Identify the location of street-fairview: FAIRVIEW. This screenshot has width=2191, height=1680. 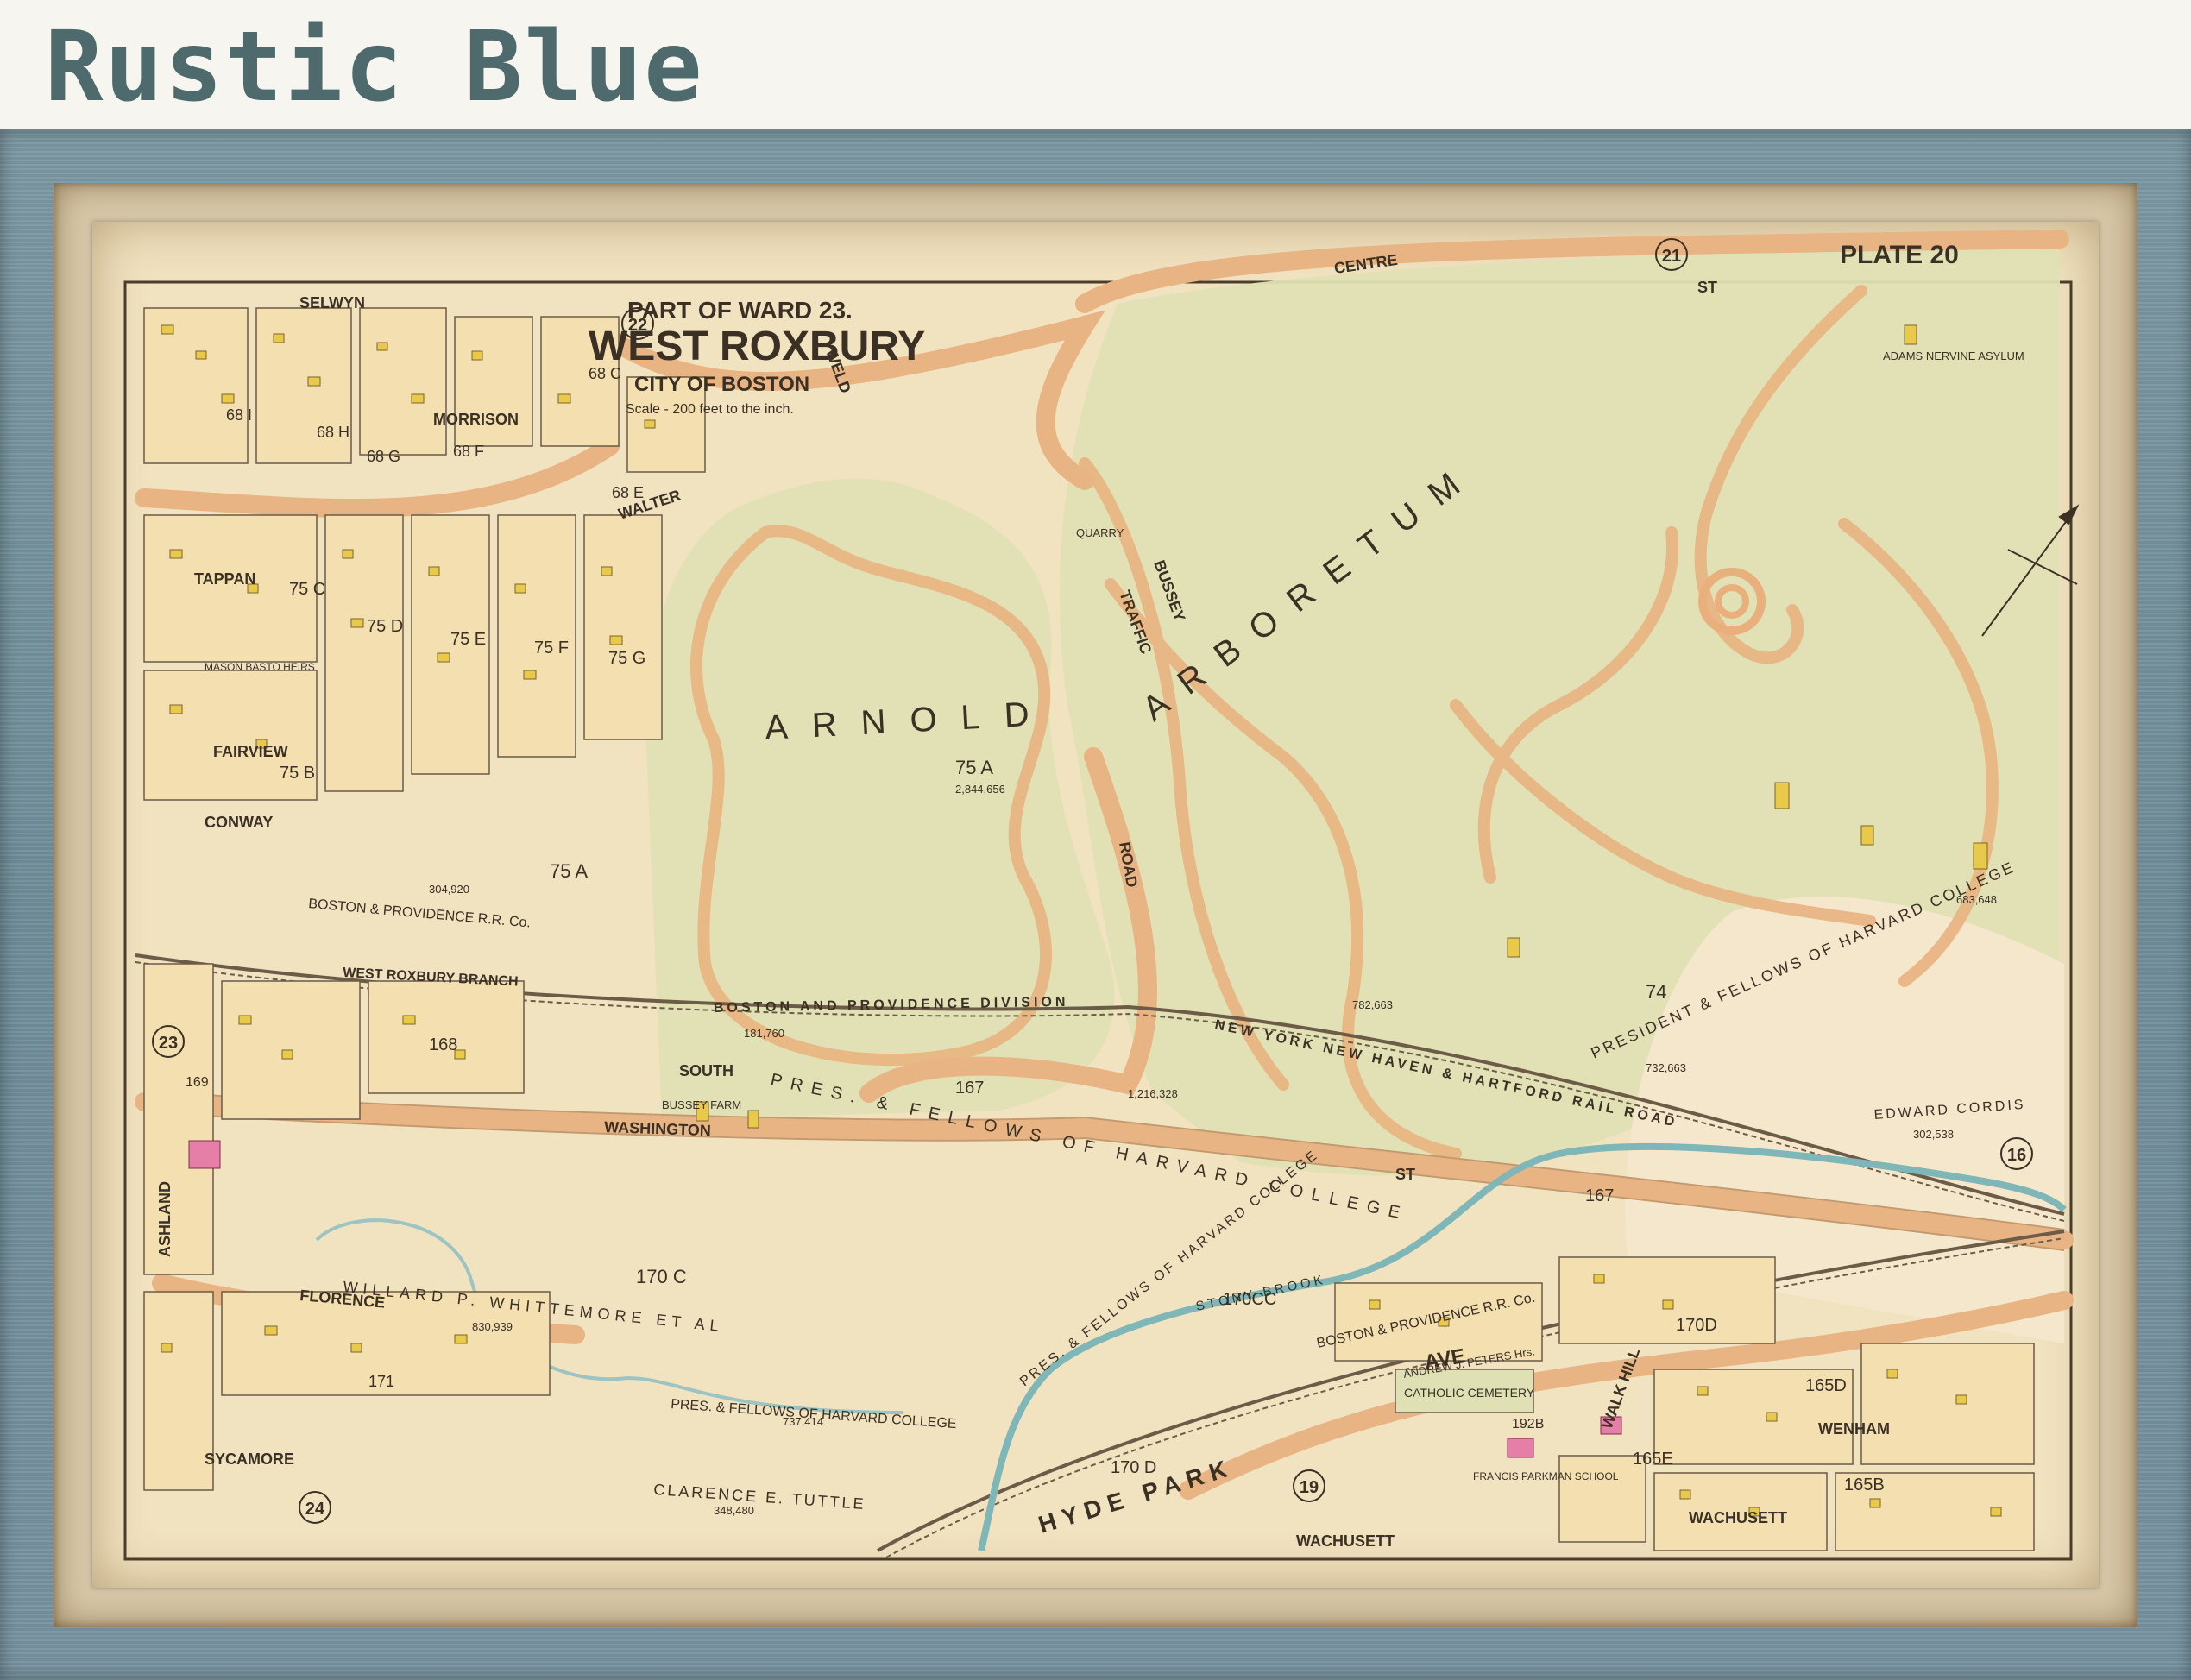
(251, 751).